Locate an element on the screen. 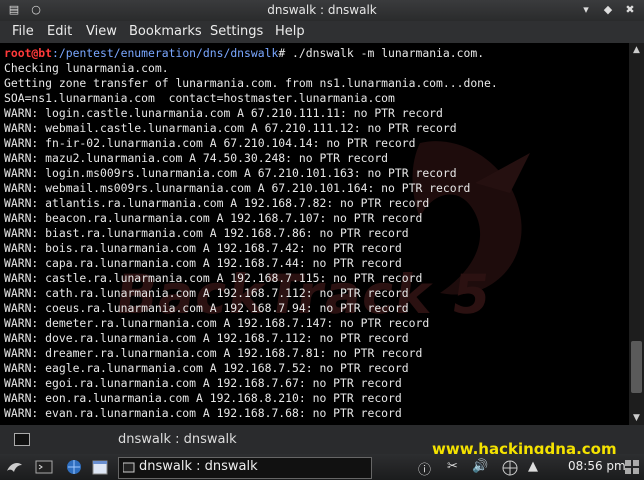 This screenshot has height=480, width=644. window-title: dnswalk is located at coordinates (322, 10).